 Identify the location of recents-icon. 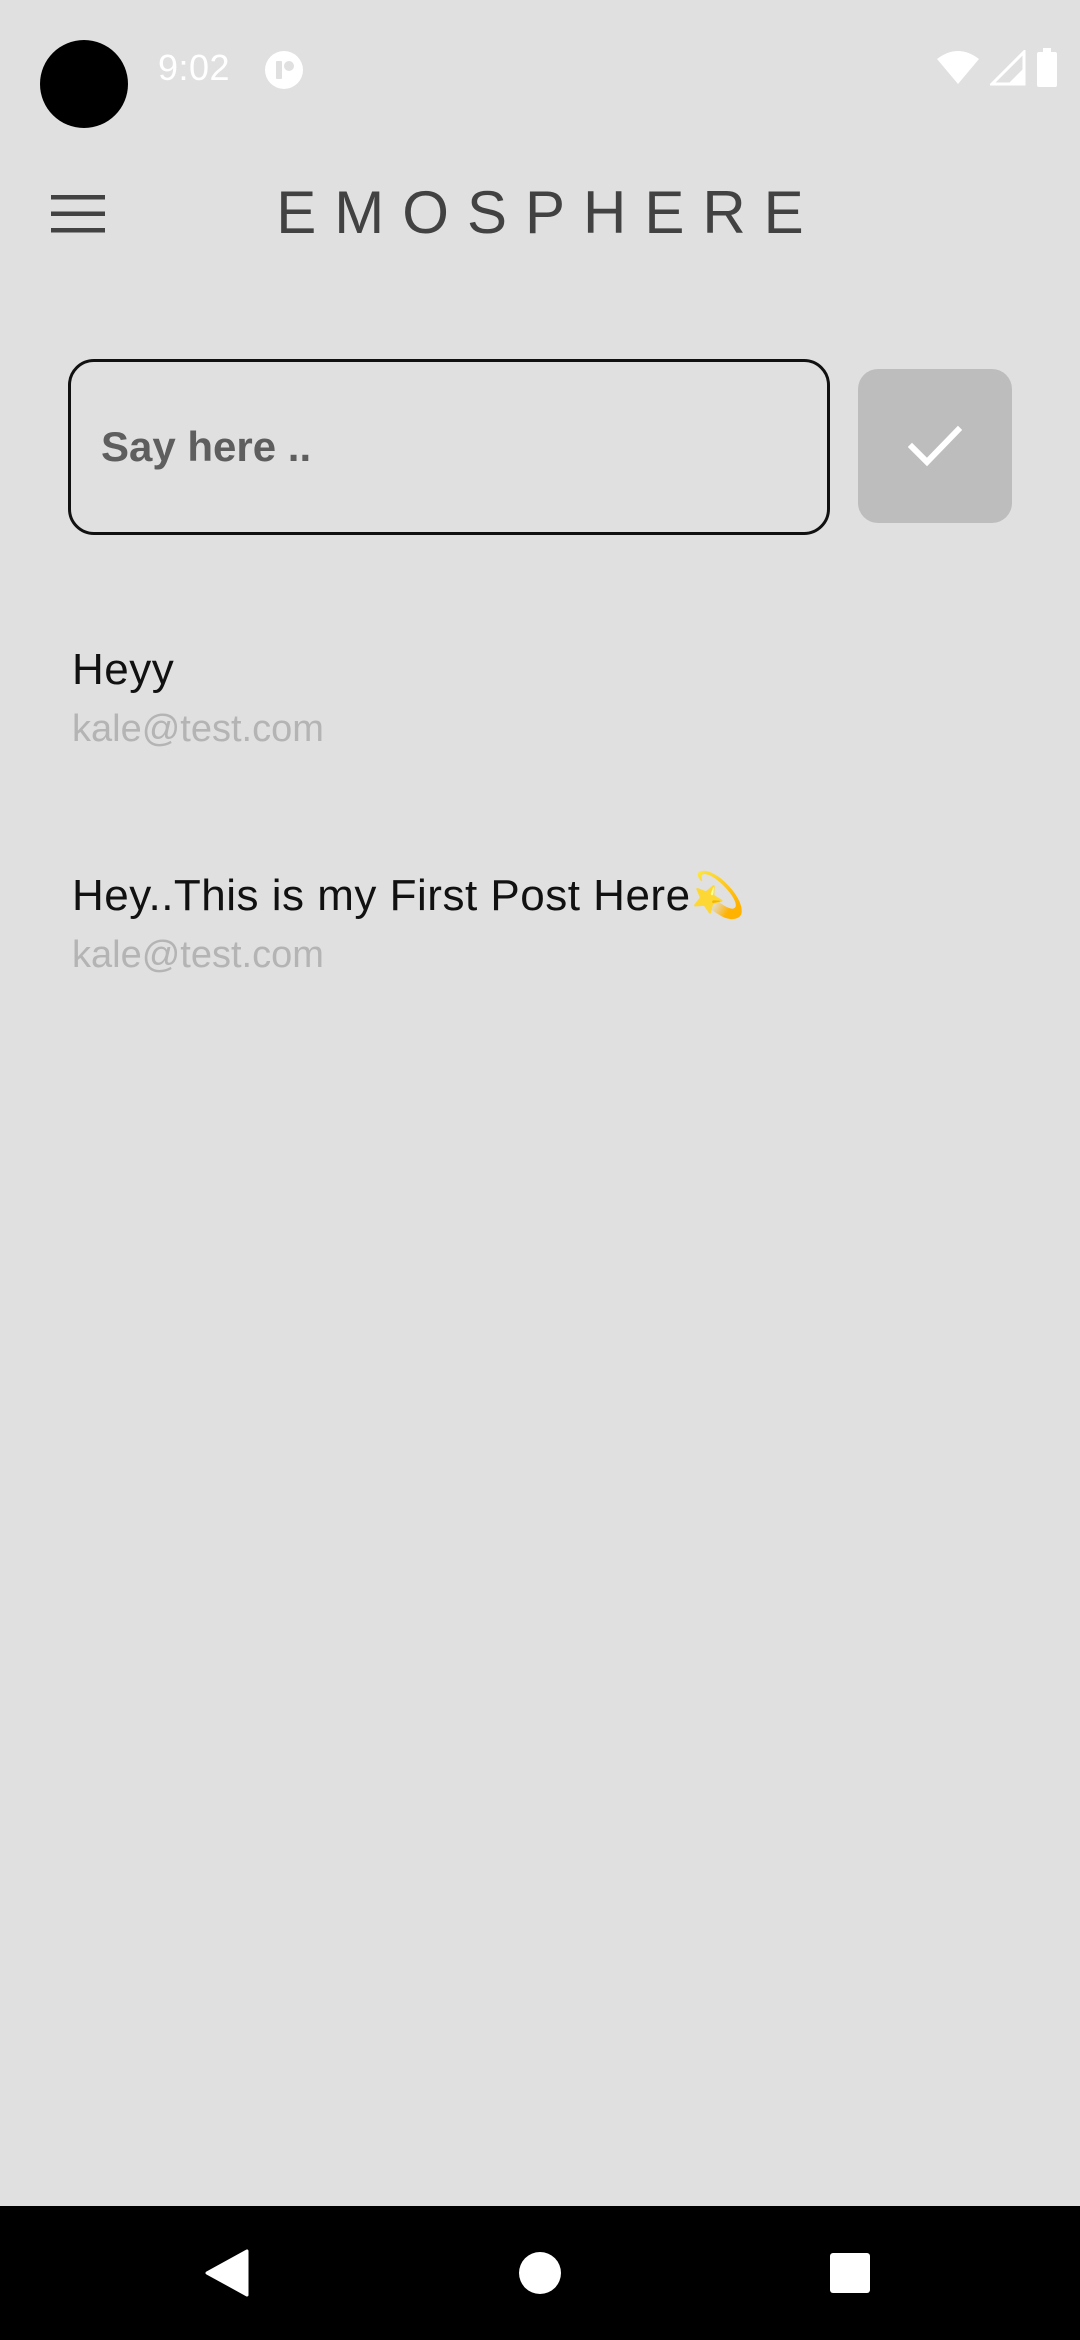
(850, 2273).